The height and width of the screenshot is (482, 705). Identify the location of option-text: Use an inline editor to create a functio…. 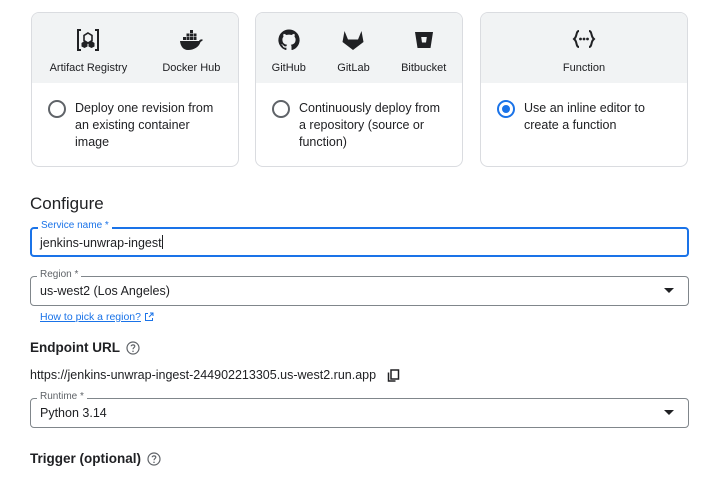
(584, 116).